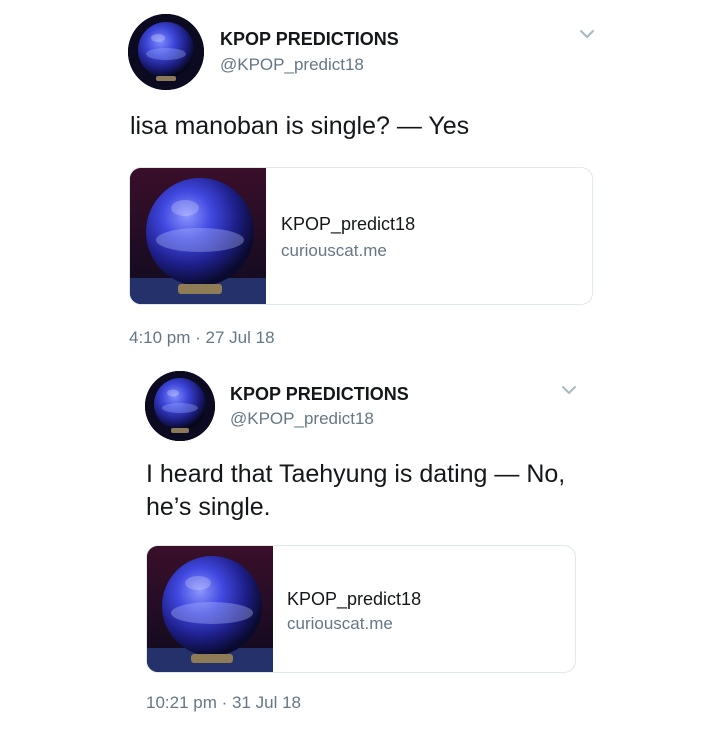 Image resolution: width=720 pixels, height=732 pixels. What do you see at coordinates (202, 338) in the screenshot?
I see `tweet-timestamp: 4:10 pm · 27 Jul 18` at bounding box center [202, 338].